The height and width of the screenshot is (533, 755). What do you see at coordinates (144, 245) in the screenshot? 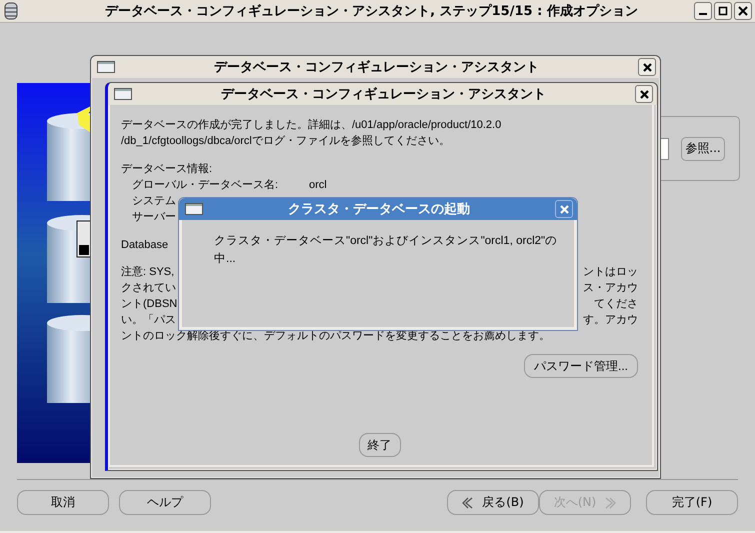
I see `database-text: Database` at bounding box center [144, 245].